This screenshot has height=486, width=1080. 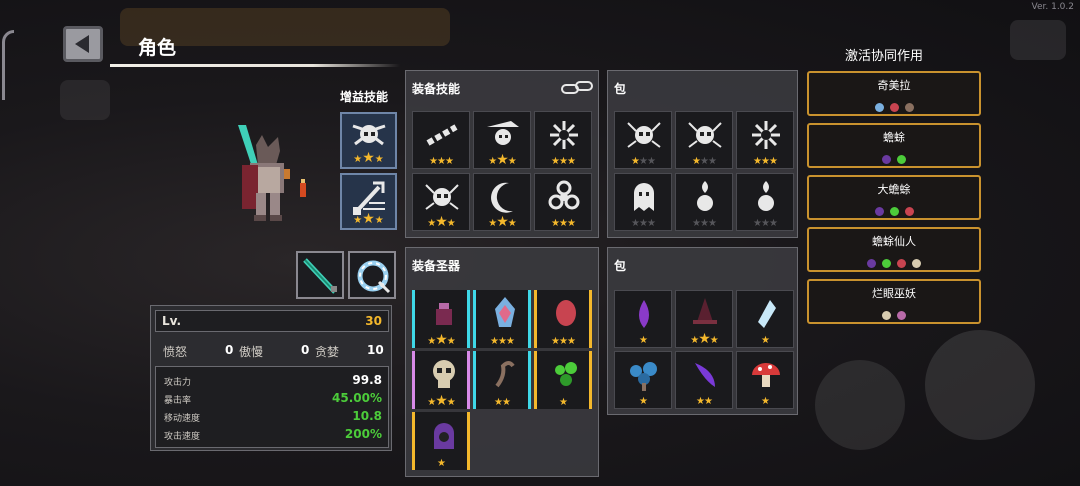 What do you see at coordinates (364, 97) in the screenshot?
I see `buff-skills-label: 增益技能` at bounding box center [364, 97].